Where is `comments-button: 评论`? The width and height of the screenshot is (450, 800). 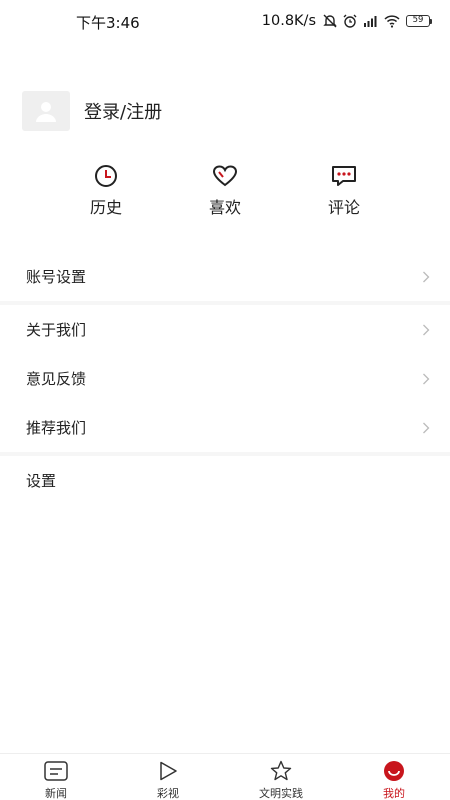
comments-button: 评论 is located at coordinates (344, 190).